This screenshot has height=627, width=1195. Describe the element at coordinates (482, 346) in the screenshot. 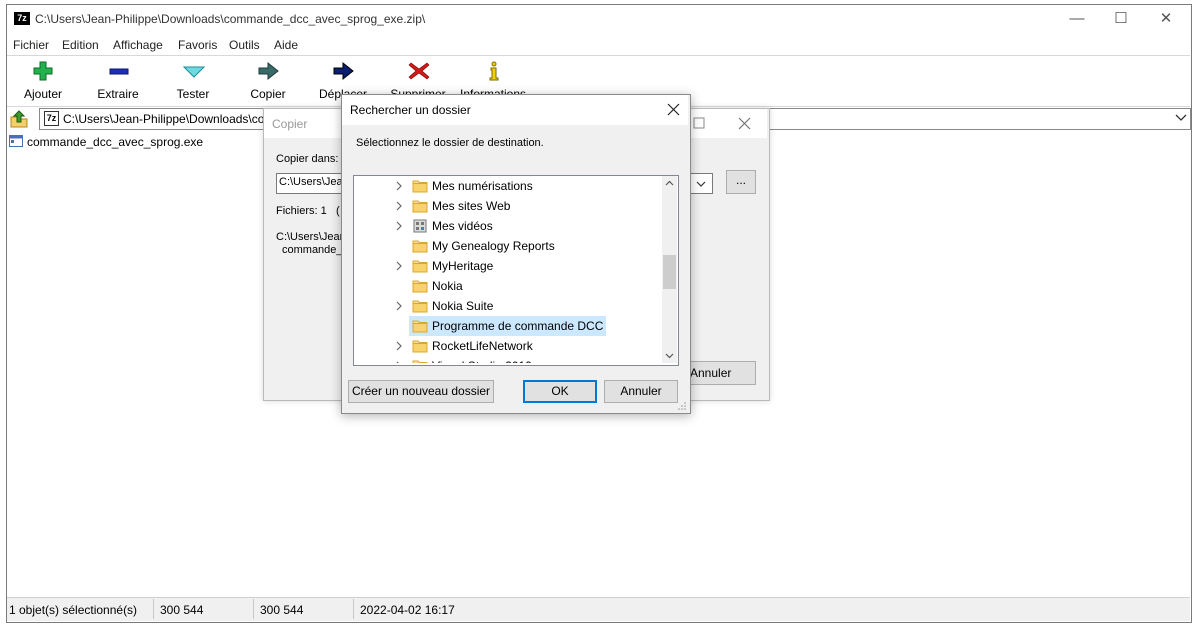

I see `tree-item-label: RocketLifeNetwork` at that location.